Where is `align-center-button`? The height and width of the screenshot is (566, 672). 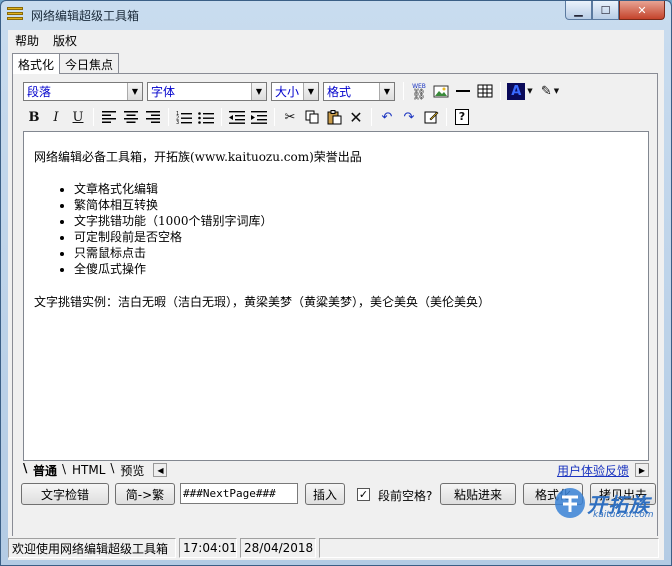 align-center-button is located at coordinates (131, 117).